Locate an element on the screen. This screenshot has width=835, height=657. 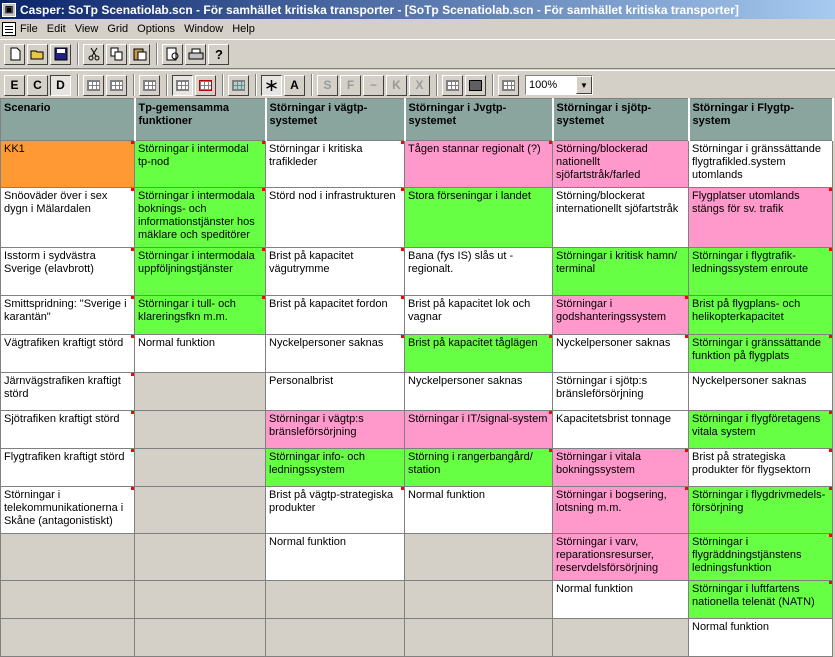
scenario-cell: Vägtrafiken kraftigt störd is located at coordinates (67, 353).